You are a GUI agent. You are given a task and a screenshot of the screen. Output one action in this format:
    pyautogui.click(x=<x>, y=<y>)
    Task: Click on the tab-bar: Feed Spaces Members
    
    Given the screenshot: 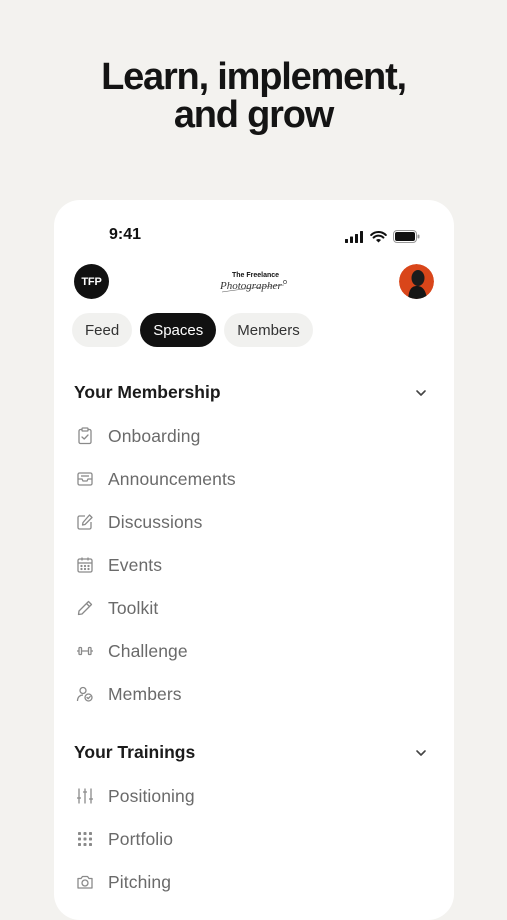 What is the action you would take?
    pyautogui.click(x=192, y=330)
    